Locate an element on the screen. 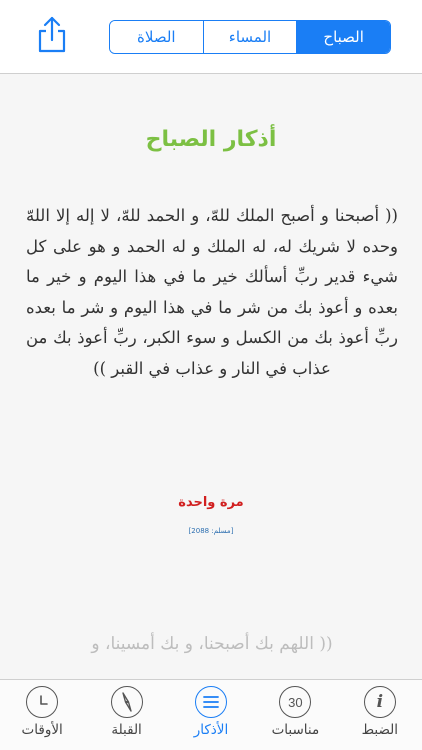 This screenshot has width=422, height=750. share-icon is located at coordinates (52, 34).